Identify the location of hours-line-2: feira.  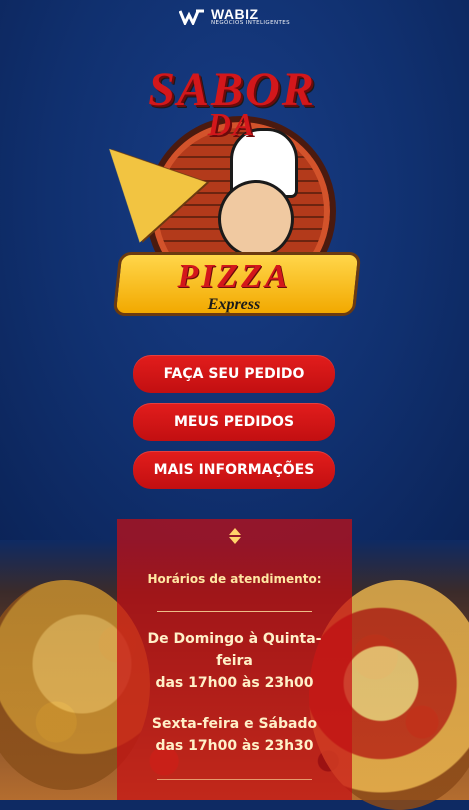
(234, 661).